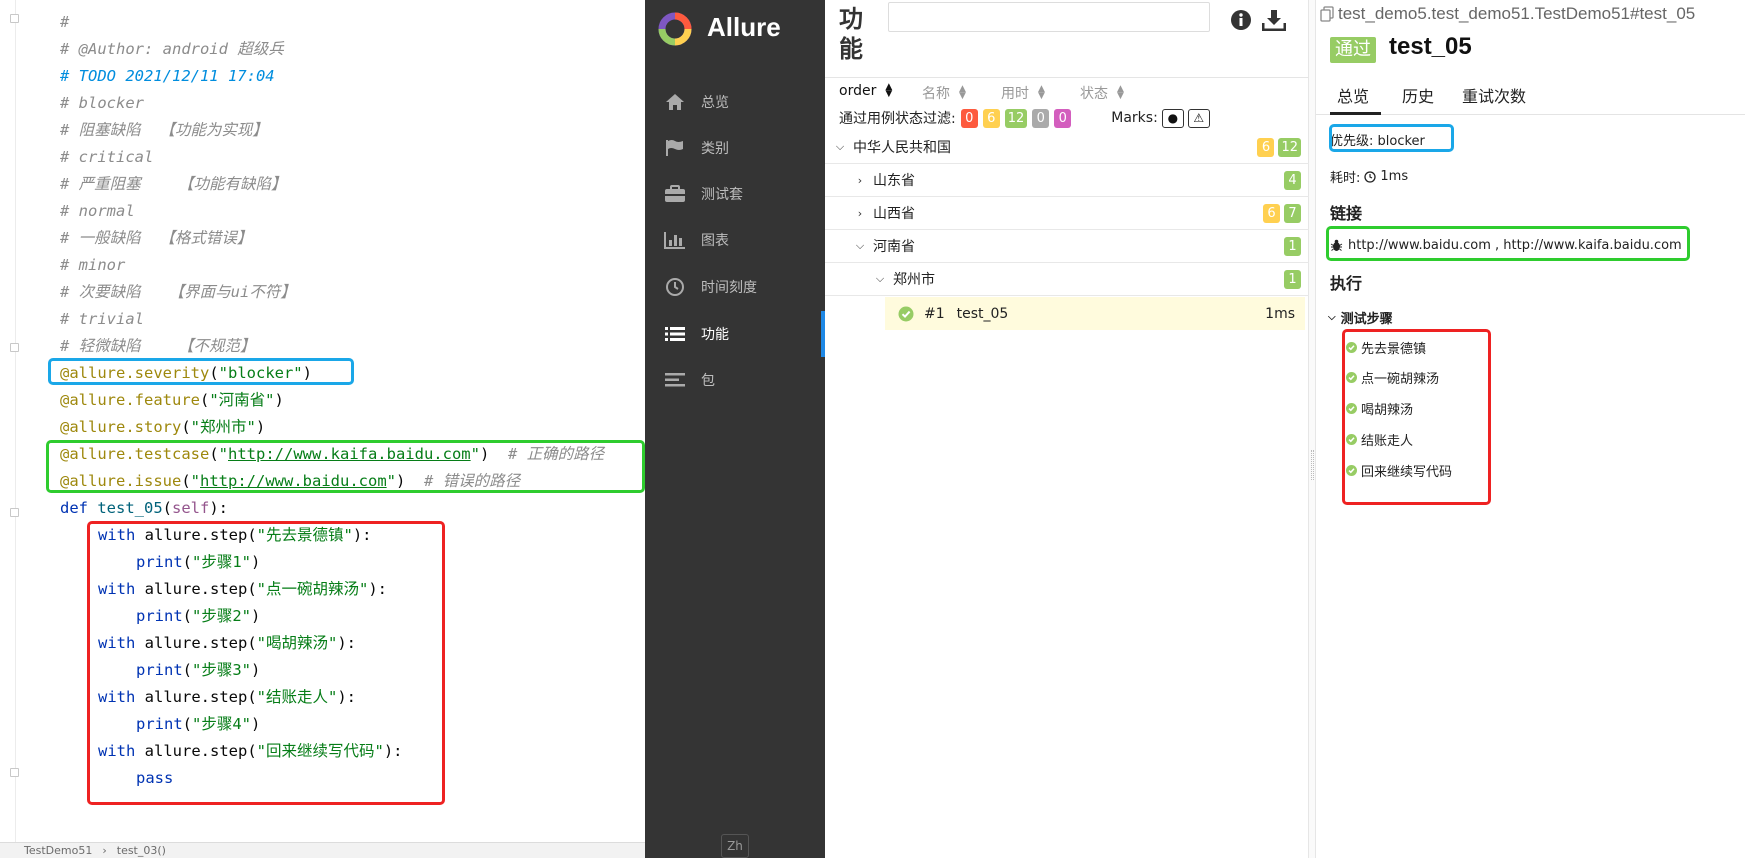  Describe the element at coordinates (159, 724) in the screenshot. I see `keyword: print` at that location.